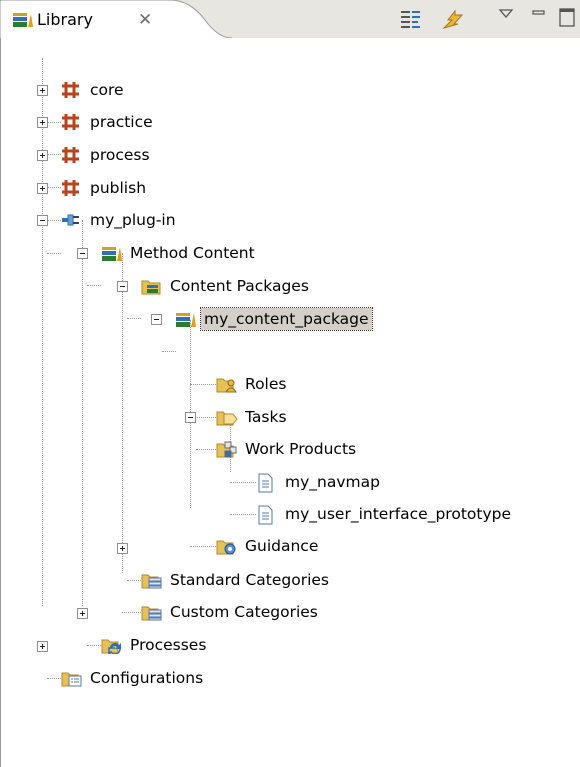 This screenshot has height=767, width=580. I want to click on tasks-folder-icon, so click(227, 417).